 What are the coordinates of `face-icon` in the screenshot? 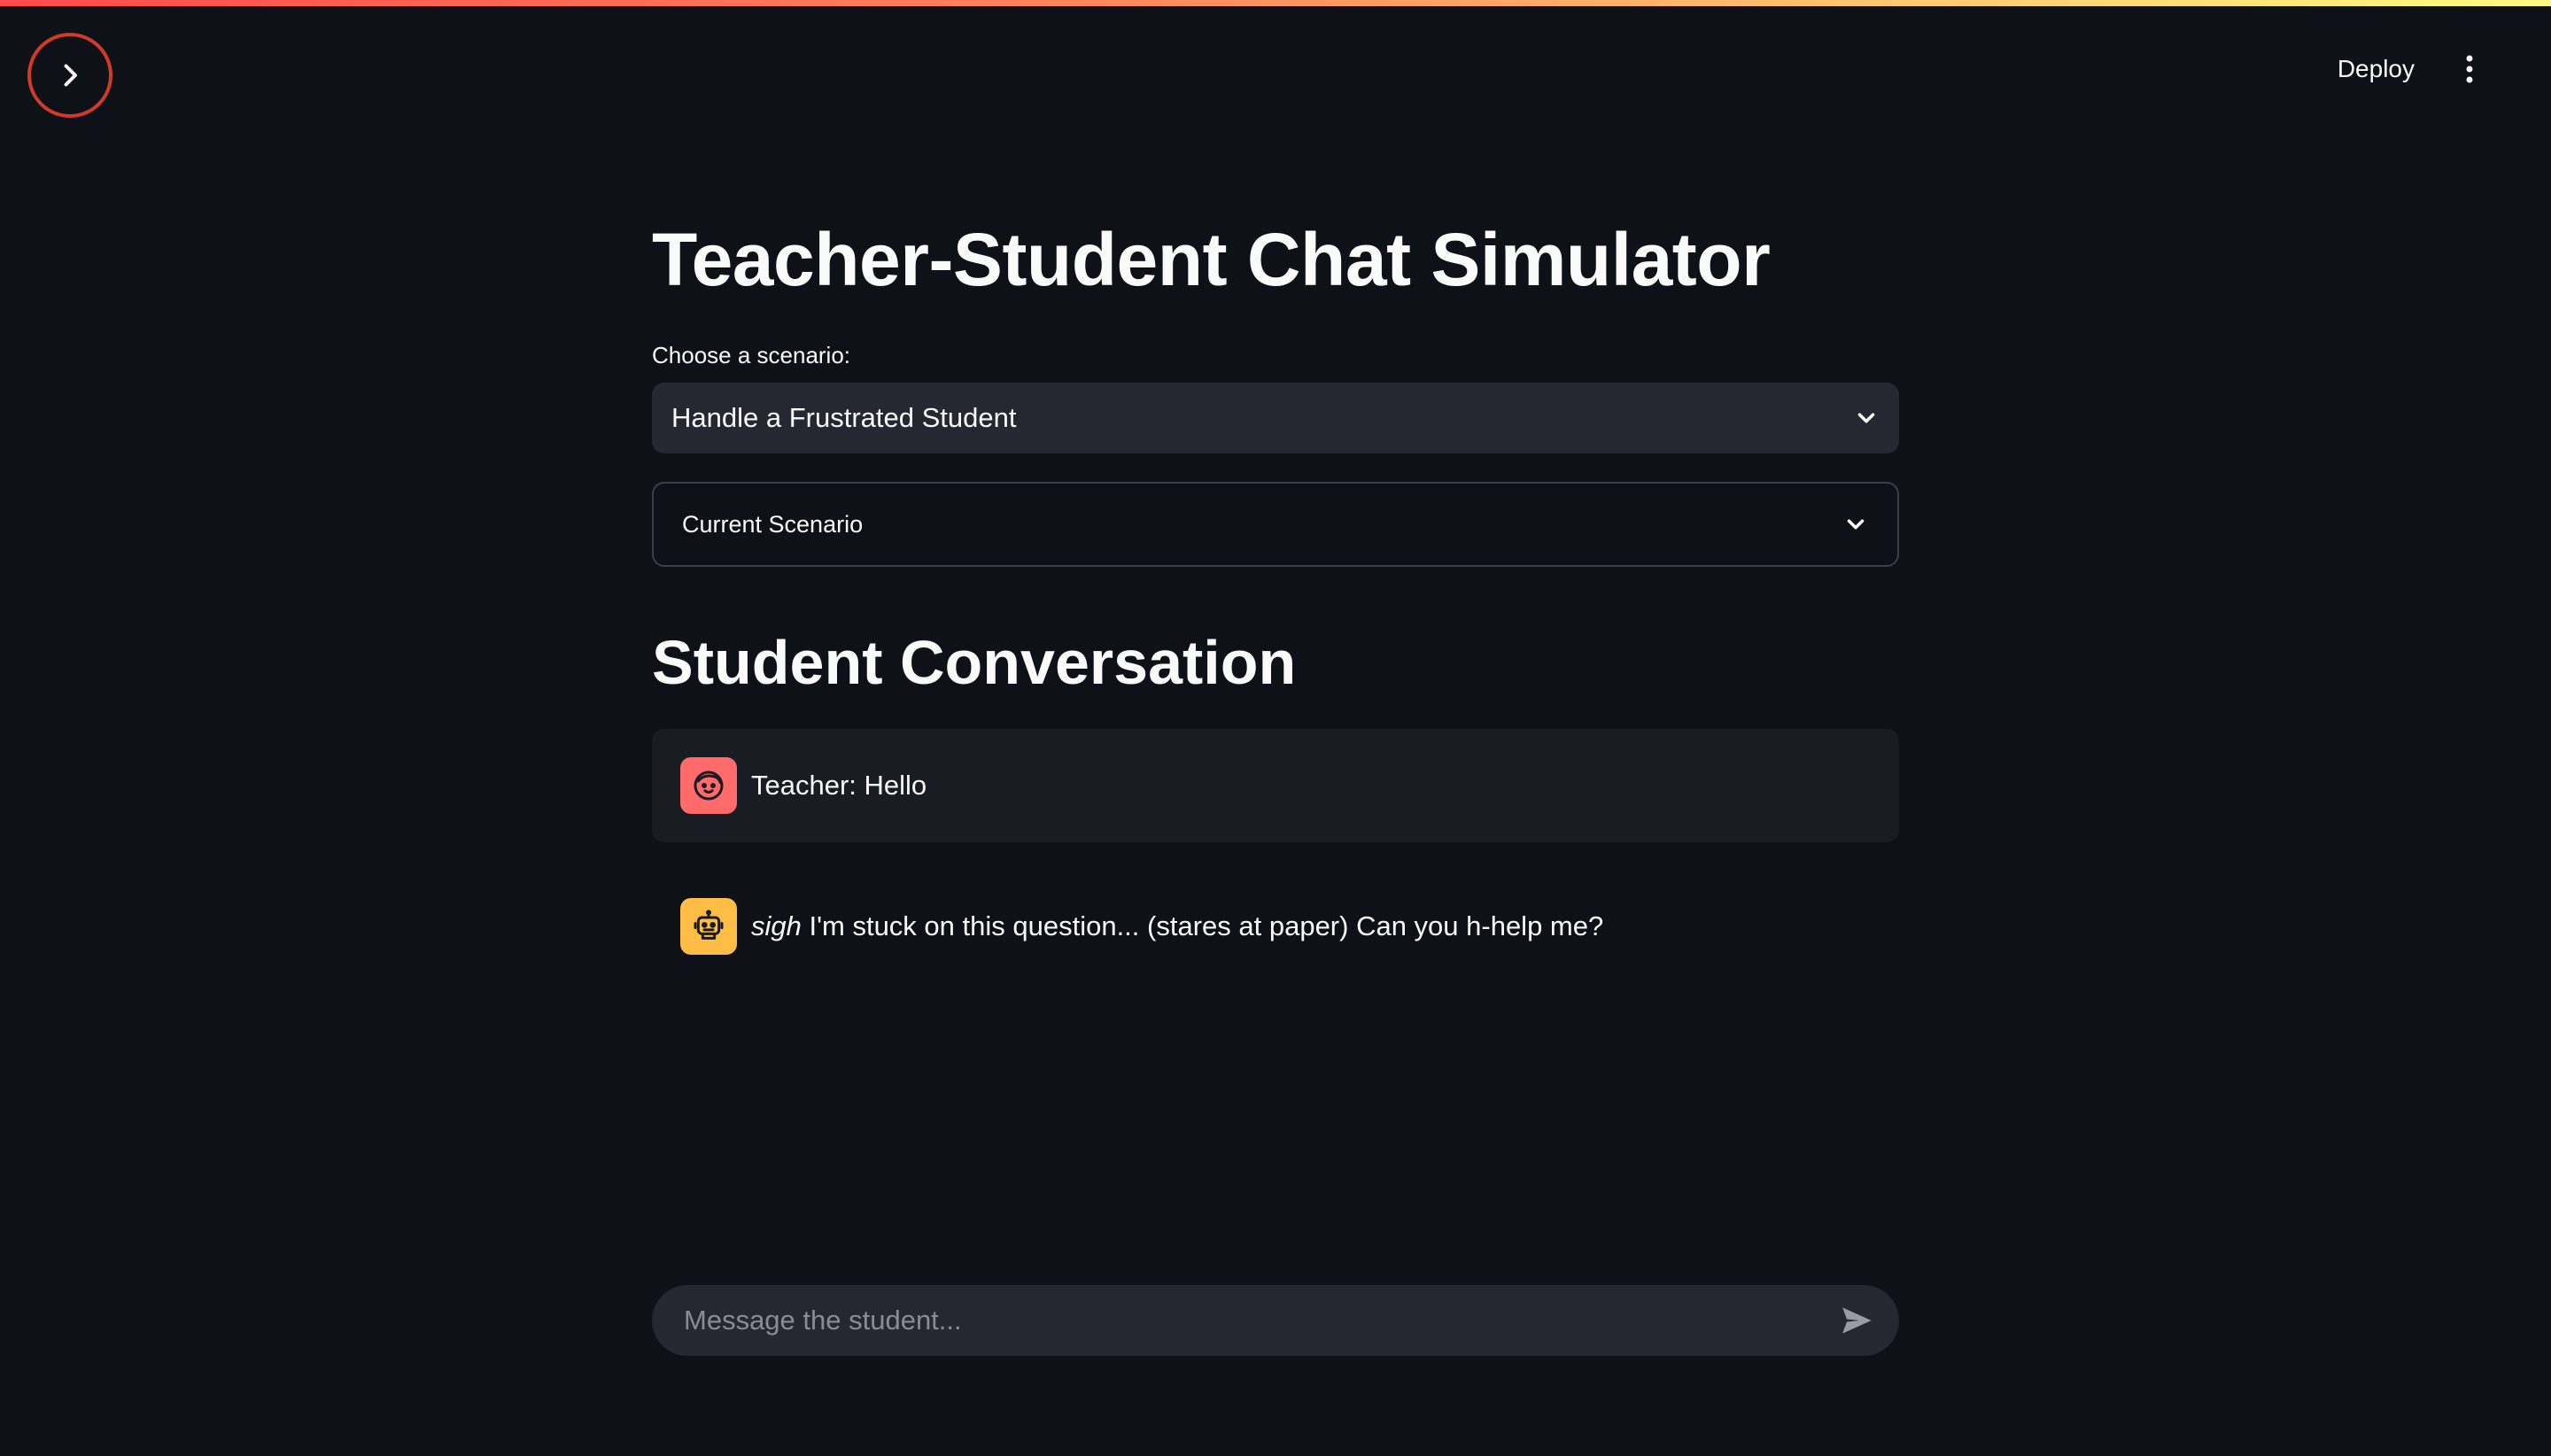 It's located at (709, 786).